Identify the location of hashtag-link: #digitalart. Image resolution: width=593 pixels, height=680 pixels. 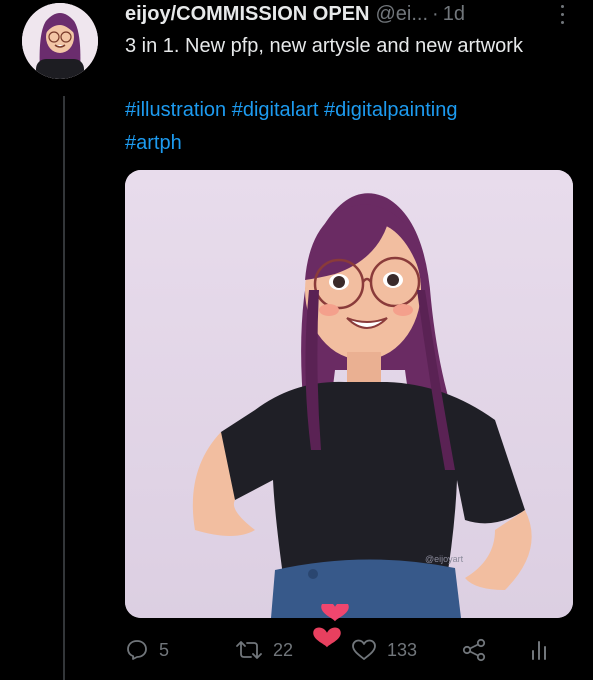
(275, 110).